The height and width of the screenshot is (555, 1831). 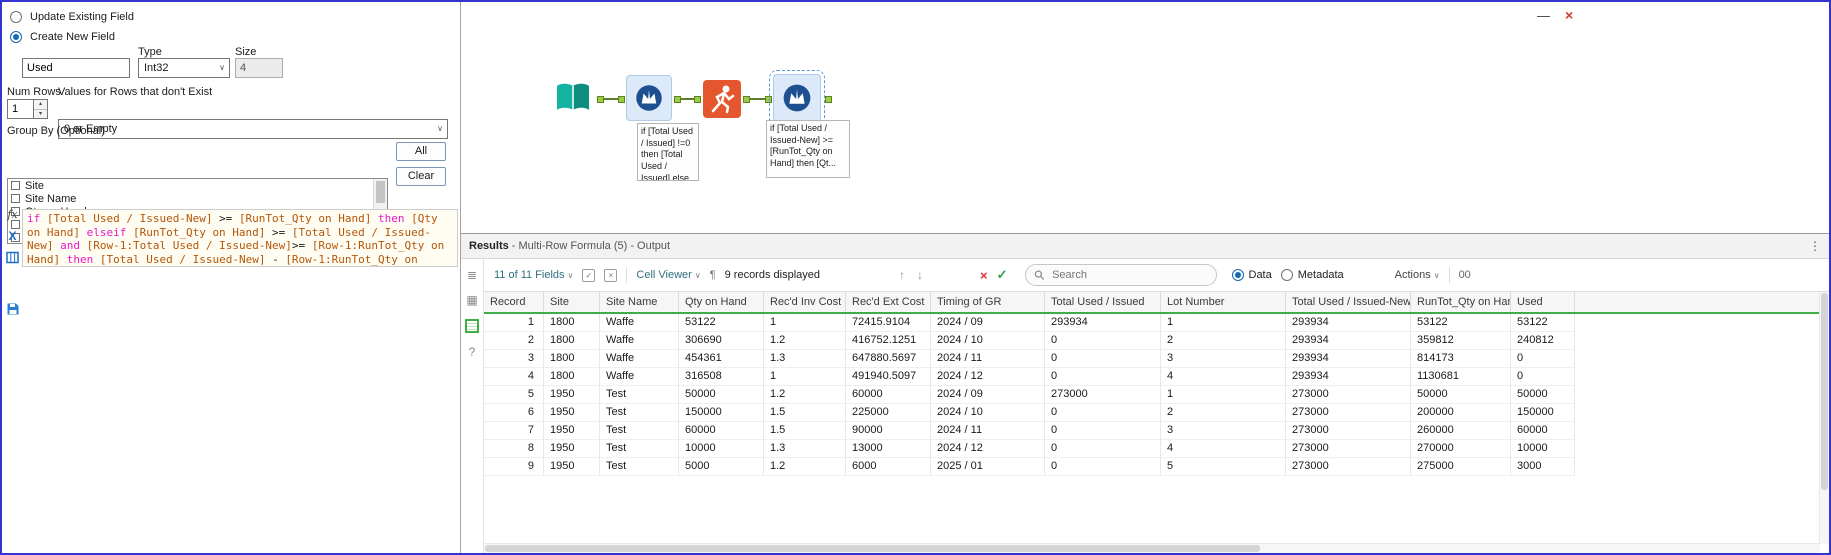 What do you see at coordinates (533, 275) in the screenshot?
I see `fields-dropdown: 11 of 11 Fields ∨` at bounding box center [533, 275].